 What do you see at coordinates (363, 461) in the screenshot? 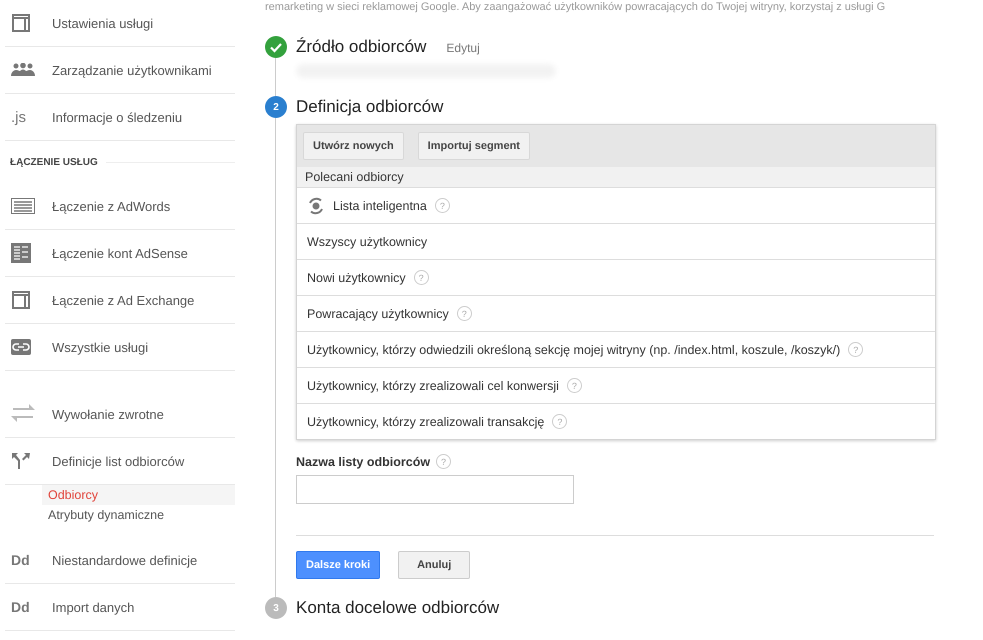
I see `field-label: Nazwa listy odbiorców` at bounding box center [363, 461].